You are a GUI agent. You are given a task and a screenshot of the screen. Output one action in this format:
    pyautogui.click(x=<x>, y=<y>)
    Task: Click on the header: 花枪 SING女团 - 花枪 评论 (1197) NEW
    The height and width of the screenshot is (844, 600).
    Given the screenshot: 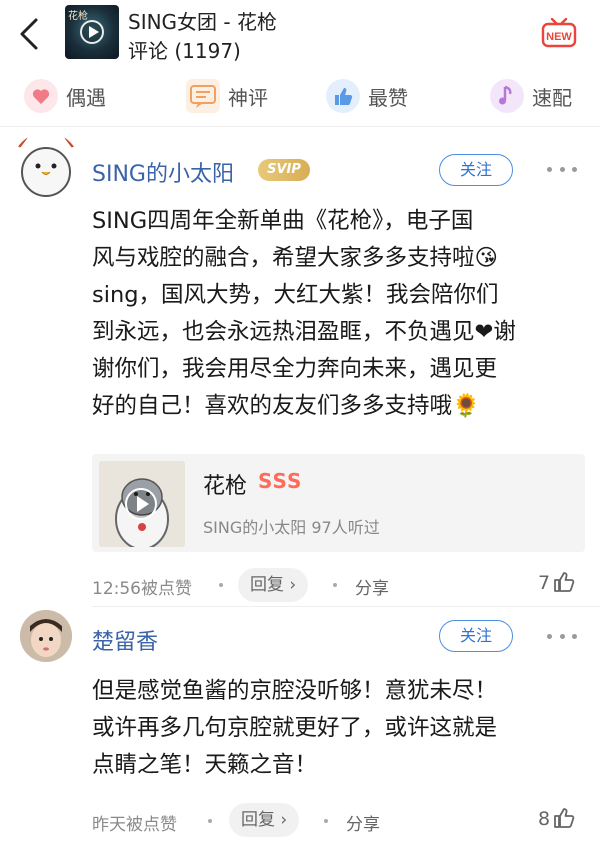 What is the action you would take?
    pyautogui.click(x=300, y=32)
    